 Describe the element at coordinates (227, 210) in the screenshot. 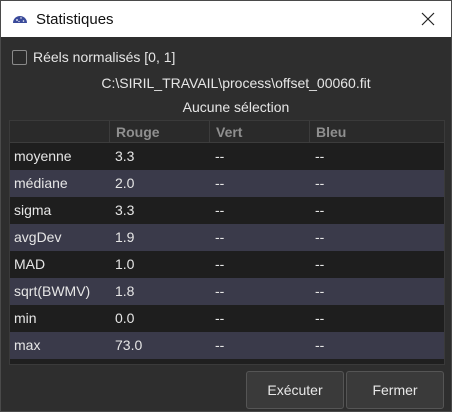

I see `table-row: sigma 3.3 -- --` at that location.